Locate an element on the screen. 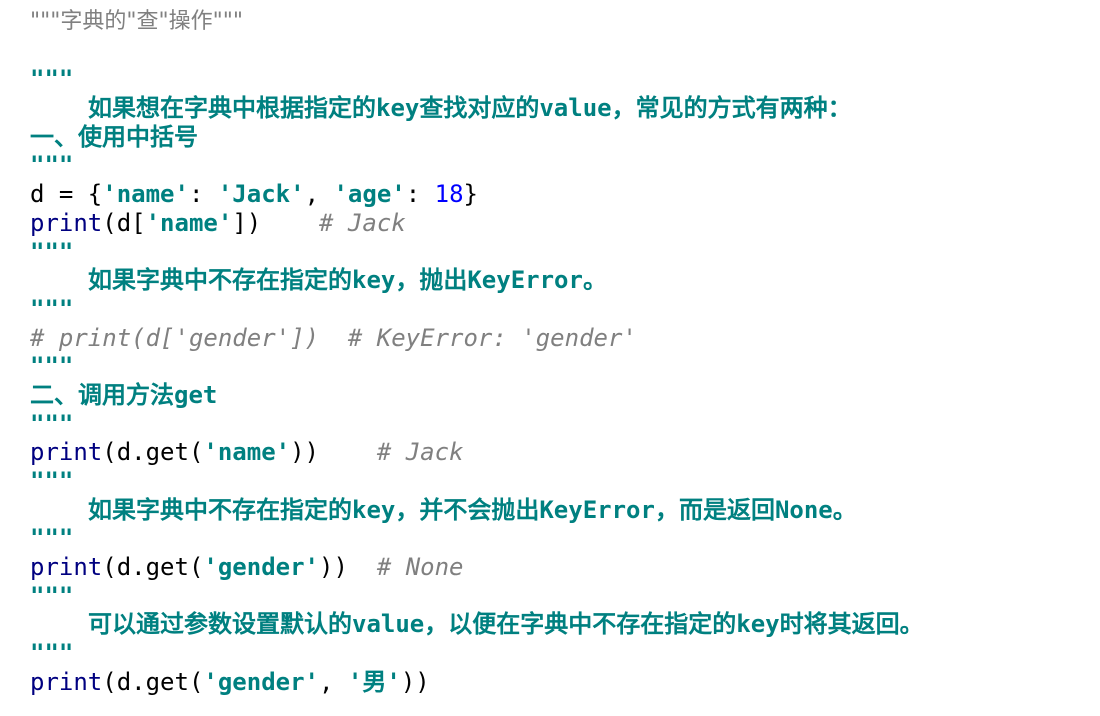 This screenshot has height=716, width=1100. code-line-23: """ is located at coordinates (52, 653).